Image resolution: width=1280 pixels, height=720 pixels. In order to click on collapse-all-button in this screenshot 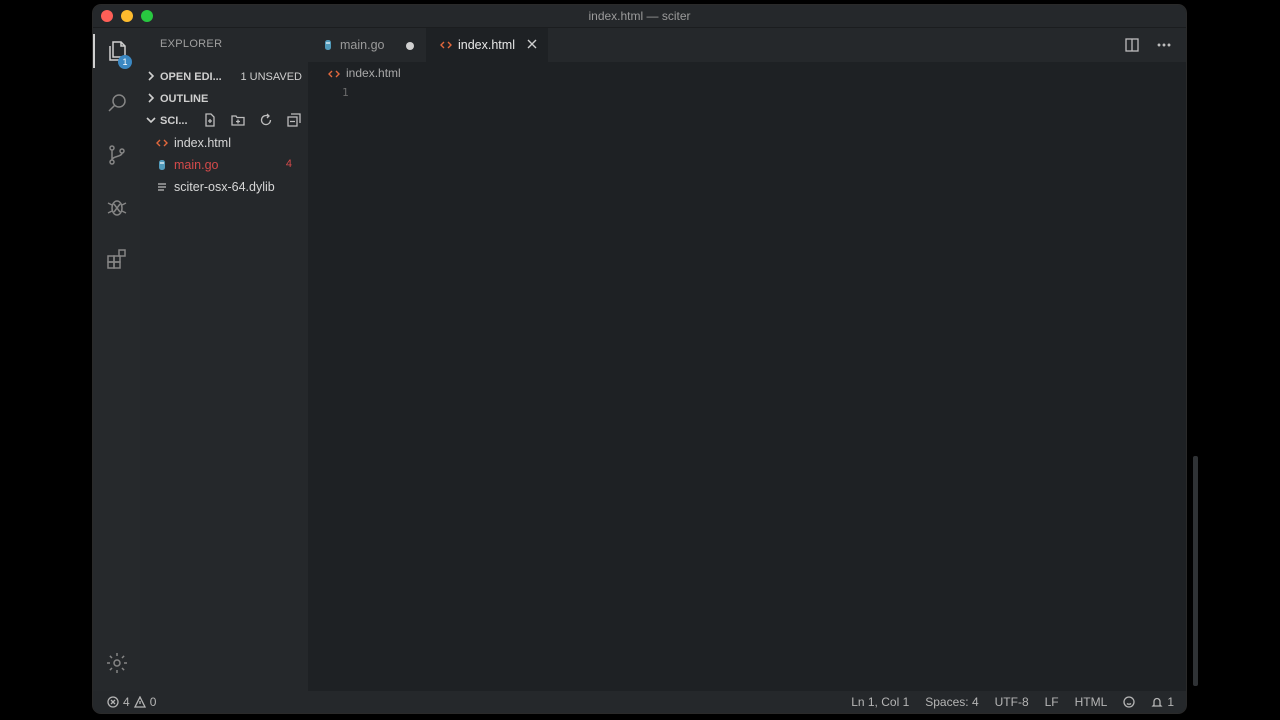, I will do `click(295, 121)`.